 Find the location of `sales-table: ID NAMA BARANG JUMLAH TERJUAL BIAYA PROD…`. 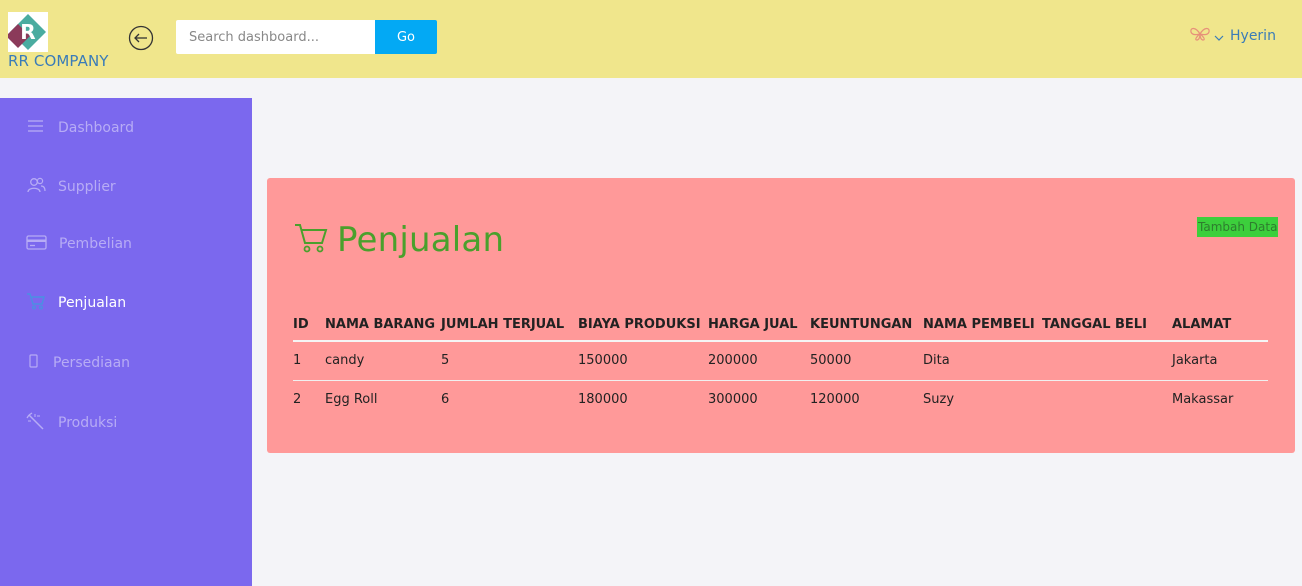

sales-table: ID NAMA BARANG JUMLAH TERJUAL BIAYA PROD… is located at coordinates (780, 363).